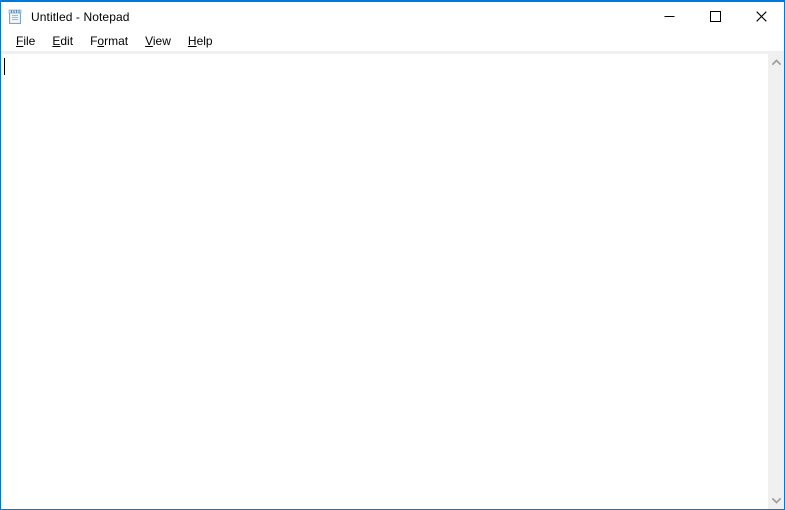 Image resolution: width=785 pixels, height=510 pixels. I want to click on title-bar: Untitled - Notepad, so click(392, 16).